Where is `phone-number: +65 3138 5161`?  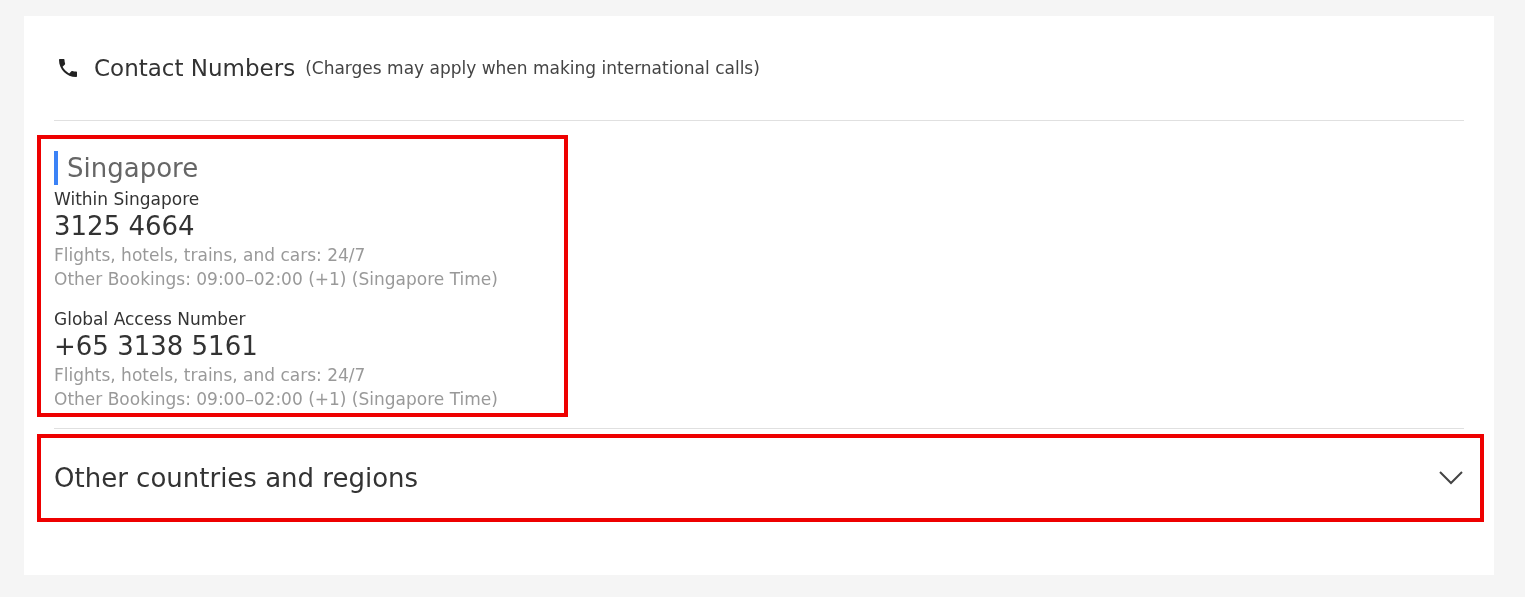 phone-number: +65 3138 5161 is located at coordinates (156, 346).